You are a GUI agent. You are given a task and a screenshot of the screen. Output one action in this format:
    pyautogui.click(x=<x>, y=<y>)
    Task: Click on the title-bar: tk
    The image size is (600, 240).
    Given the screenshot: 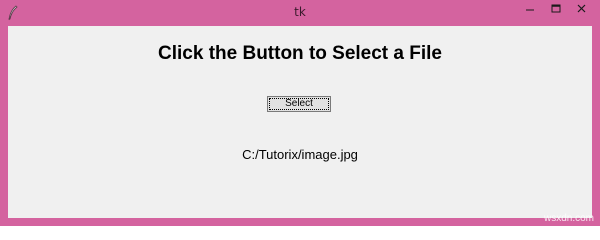 What is the action you would take?
    pyautogui.click(x=300, y=13)
    